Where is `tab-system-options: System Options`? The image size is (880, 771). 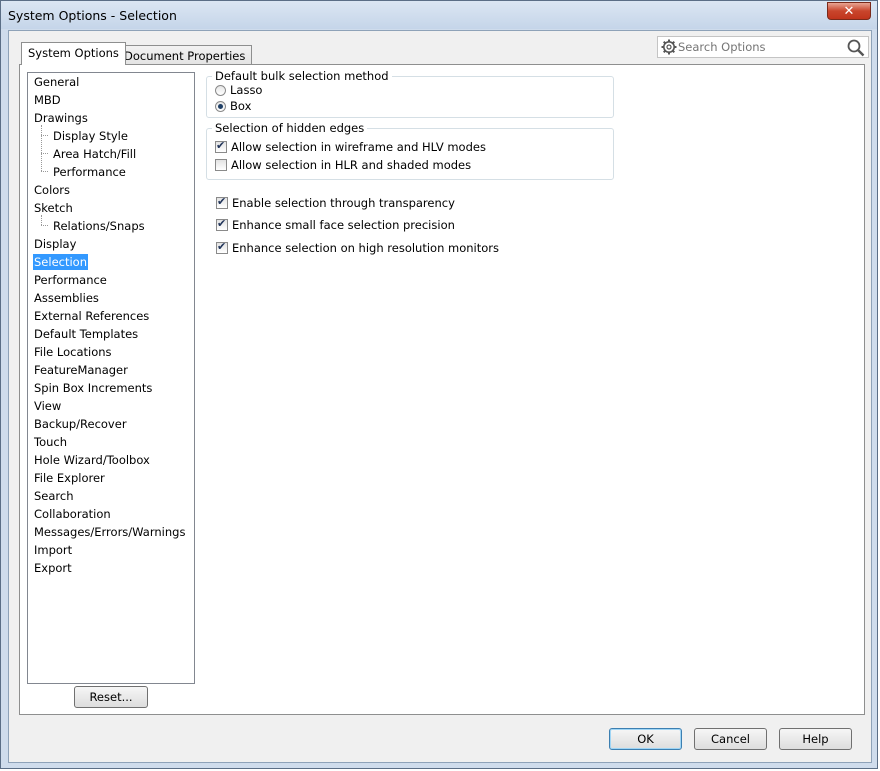
tab-system-options: System Options is located at coordinates (73, 53).